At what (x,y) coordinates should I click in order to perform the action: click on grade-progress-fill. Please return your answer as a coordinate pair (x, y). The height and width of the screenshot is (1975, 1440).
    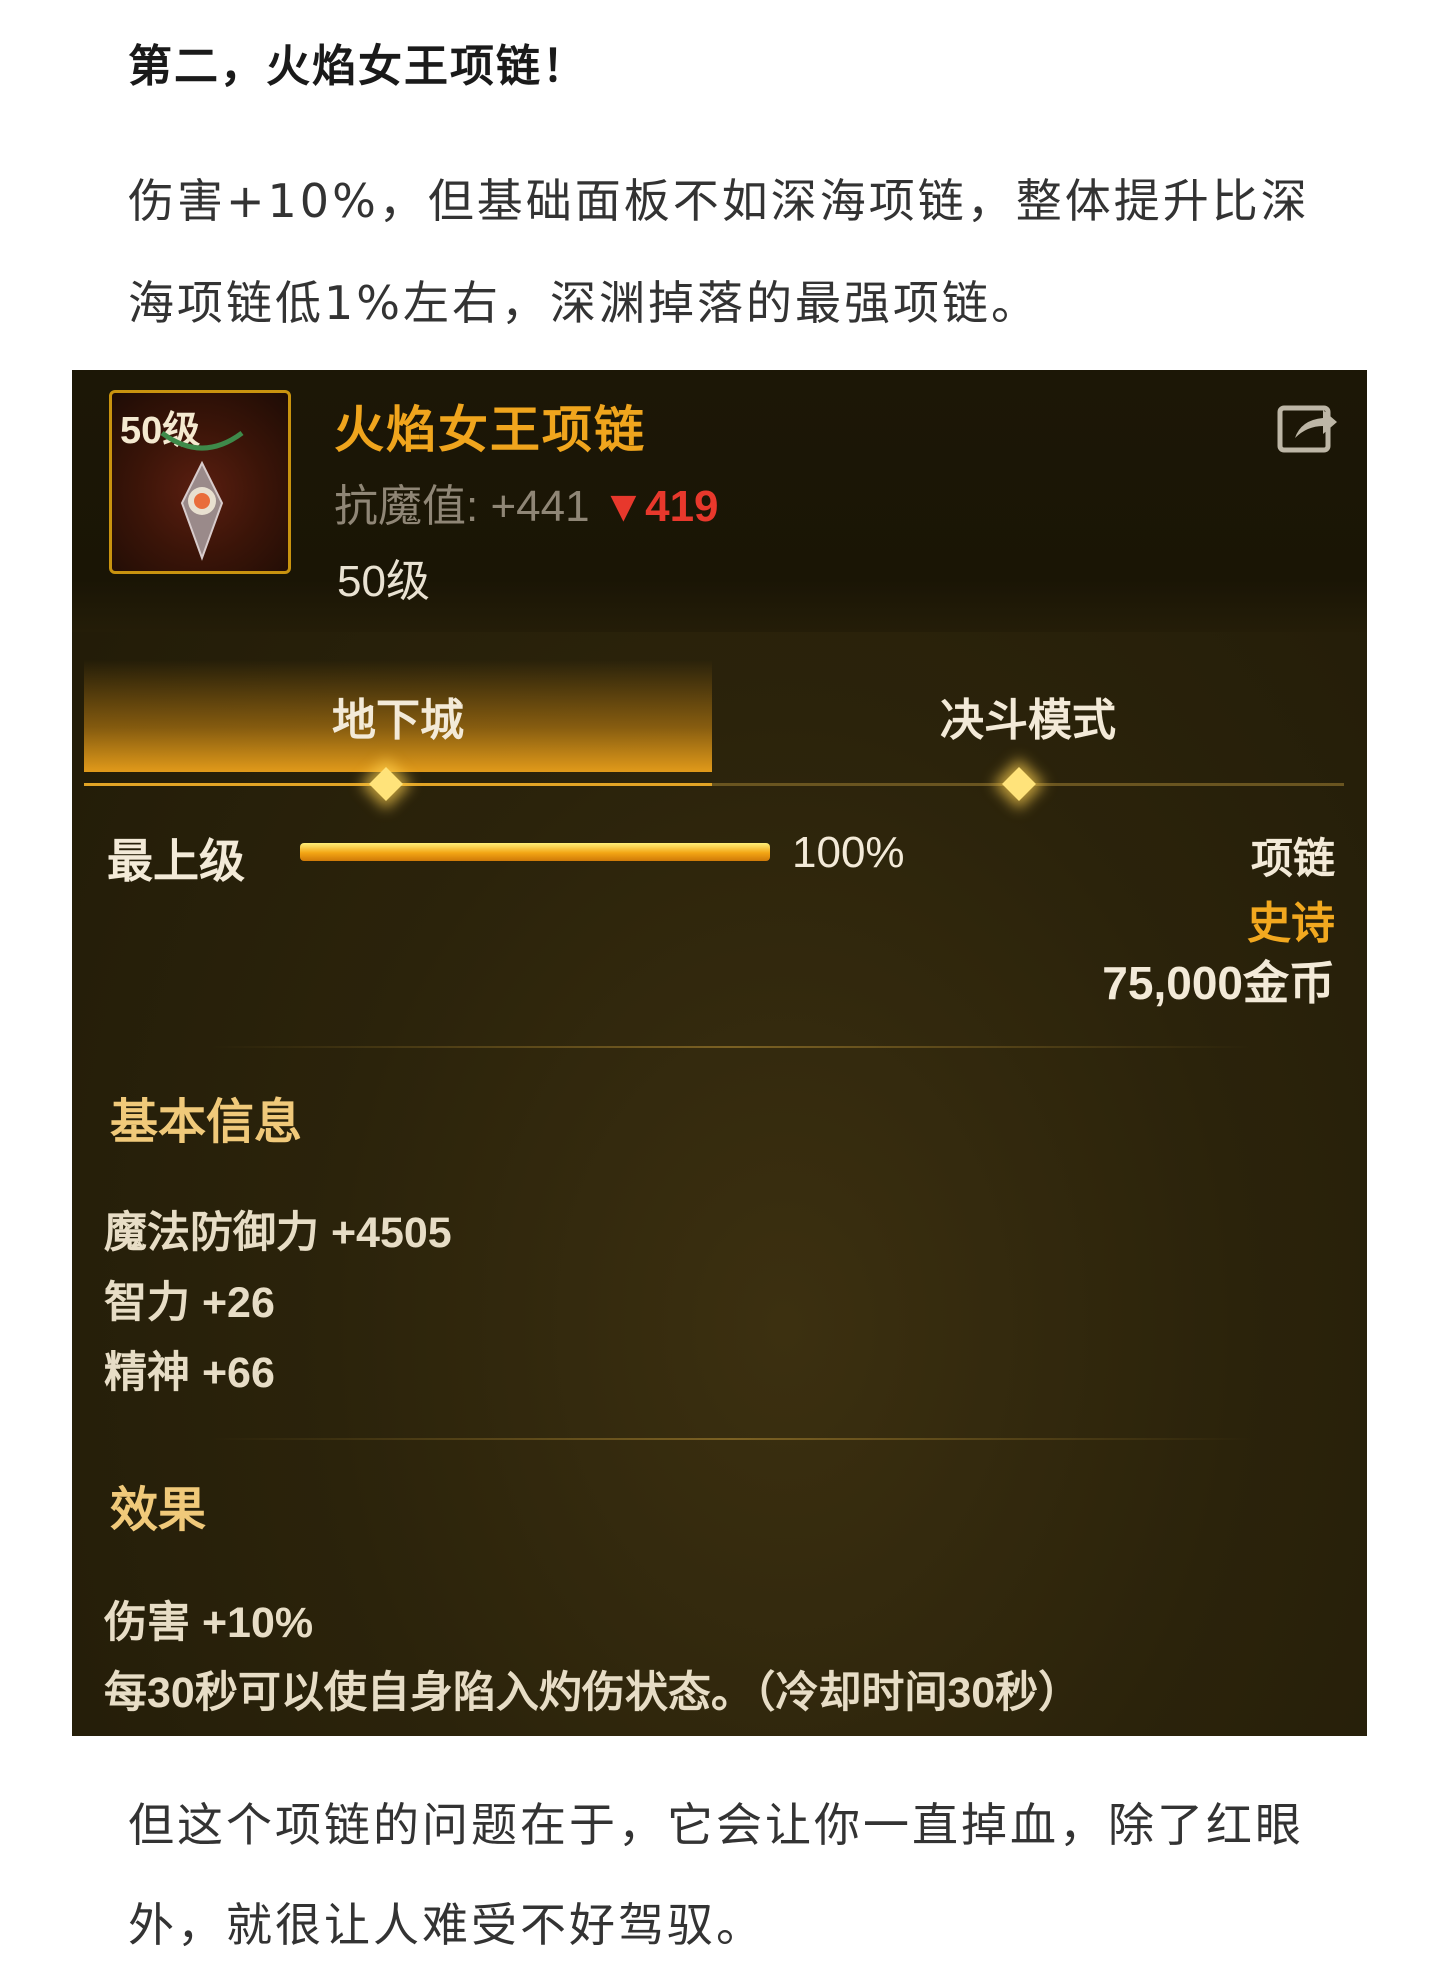
    Looking at the image, I should click on (535, 852).